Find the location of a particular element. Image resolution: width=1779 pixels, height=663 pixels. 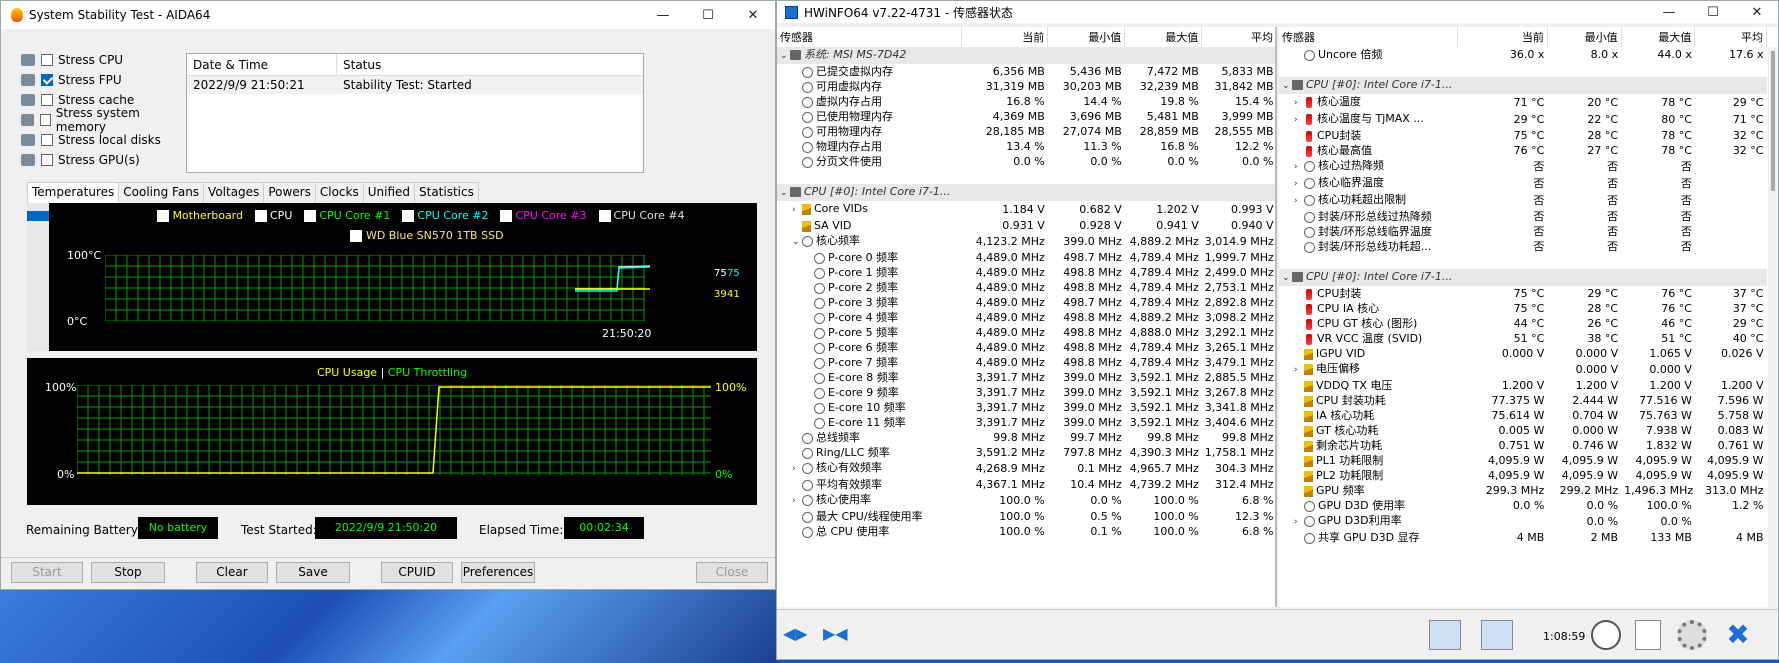

legend-item: Motherboard is located at coordinates (200, 215).